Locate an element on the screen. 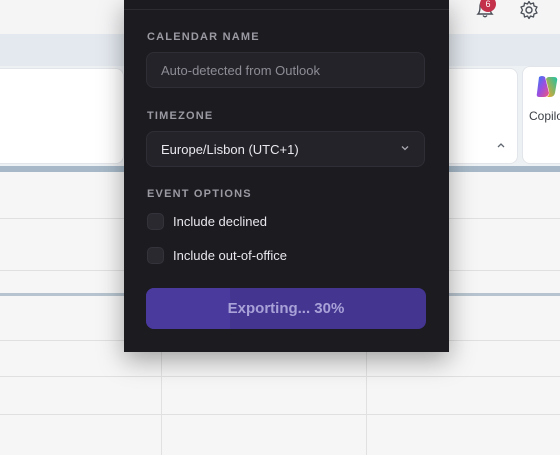  export-button-label: Exporting... 30% is located at coordinates (286, 308).